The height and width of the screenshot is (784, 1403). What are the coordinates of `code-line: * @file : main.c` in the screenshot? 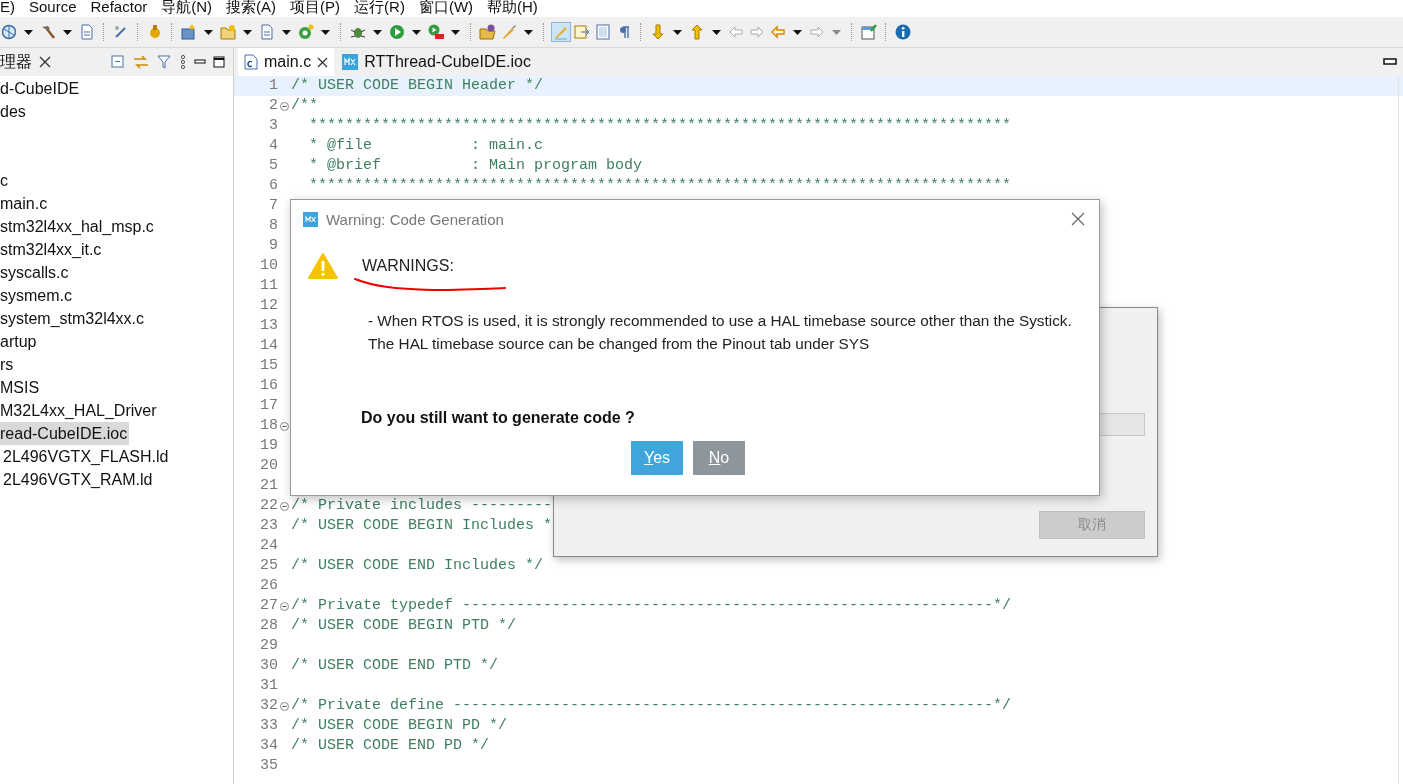 It's located at (426, 146).